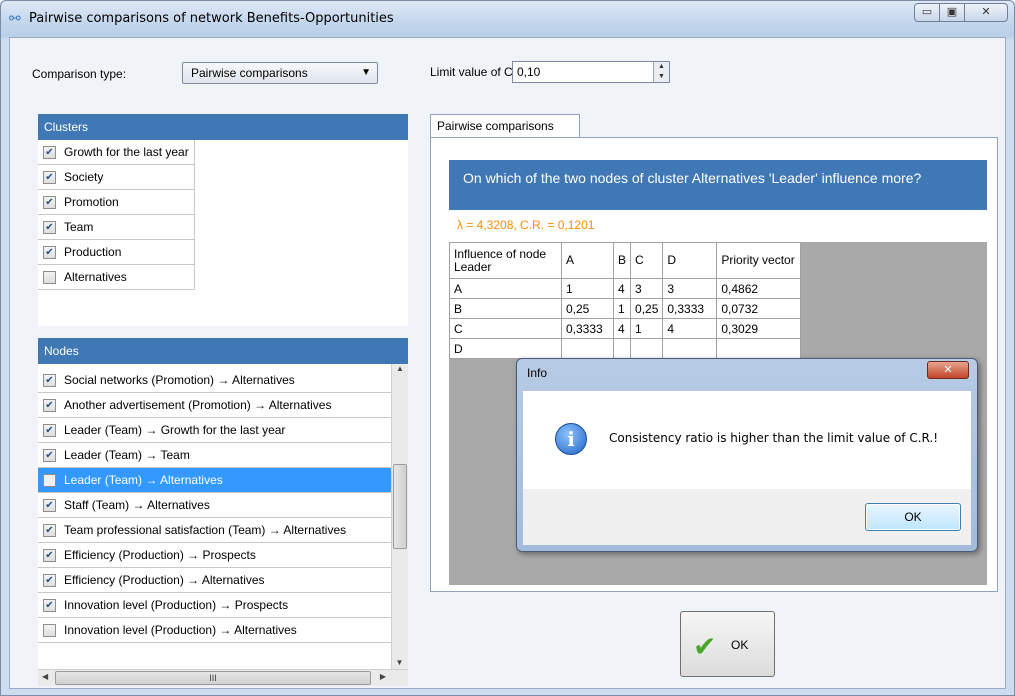  I want to click on cluster-item-label: Production, so click(93, 252).